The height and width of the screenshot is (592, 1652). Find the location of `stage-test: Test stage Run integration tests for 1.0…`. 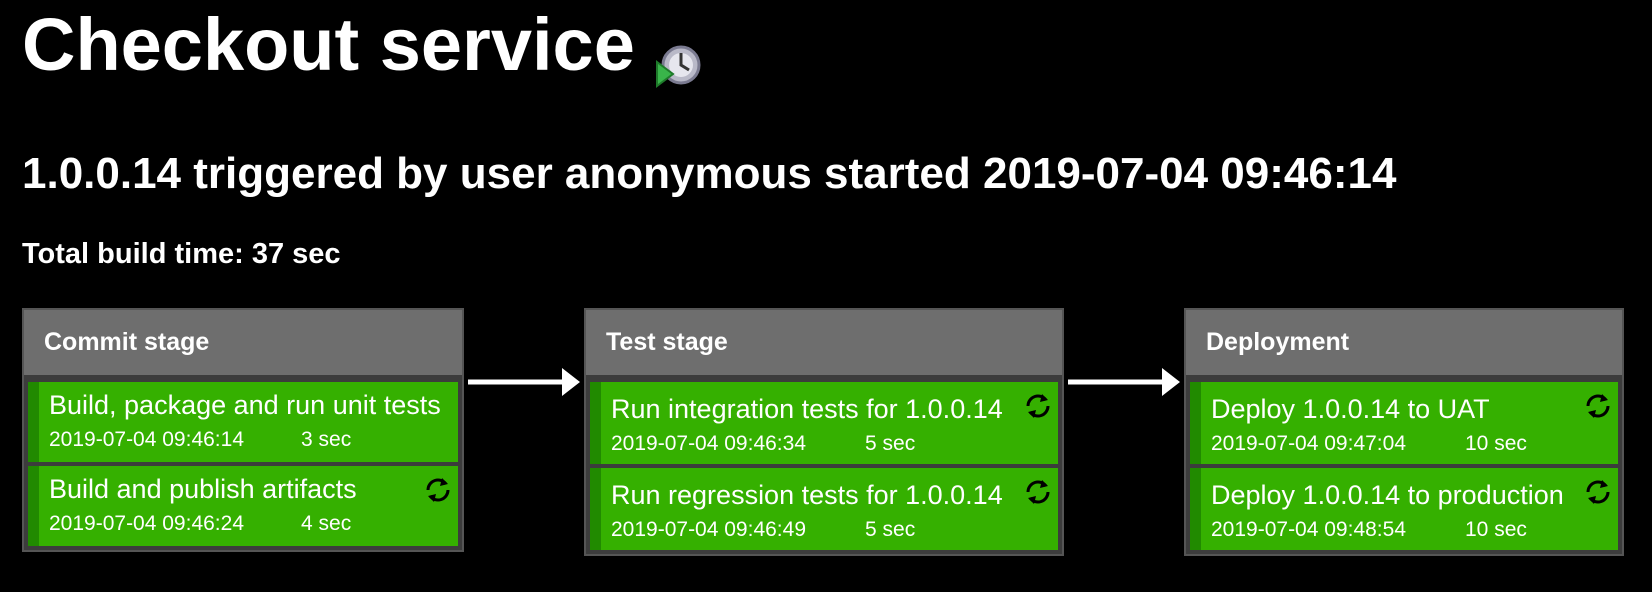

stage-test: Test stage Run integration tests for 1.0… is located at coordinates (824, 432).